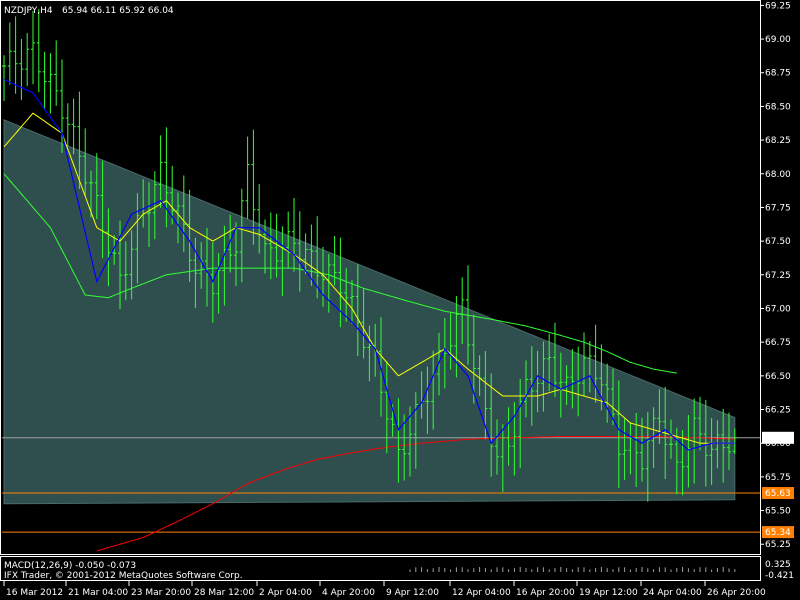 This screenshot has width=800, height=600. I want to click on price-tag-label: 65.63, so click(778, 494).